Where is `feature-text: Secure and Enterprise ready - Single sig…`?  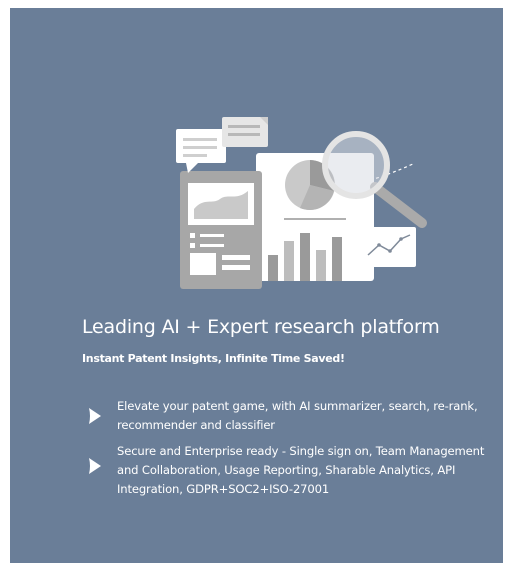 feature-text: Secure and Enterprise ready - Single sig… is located at coordinates (301, 470).